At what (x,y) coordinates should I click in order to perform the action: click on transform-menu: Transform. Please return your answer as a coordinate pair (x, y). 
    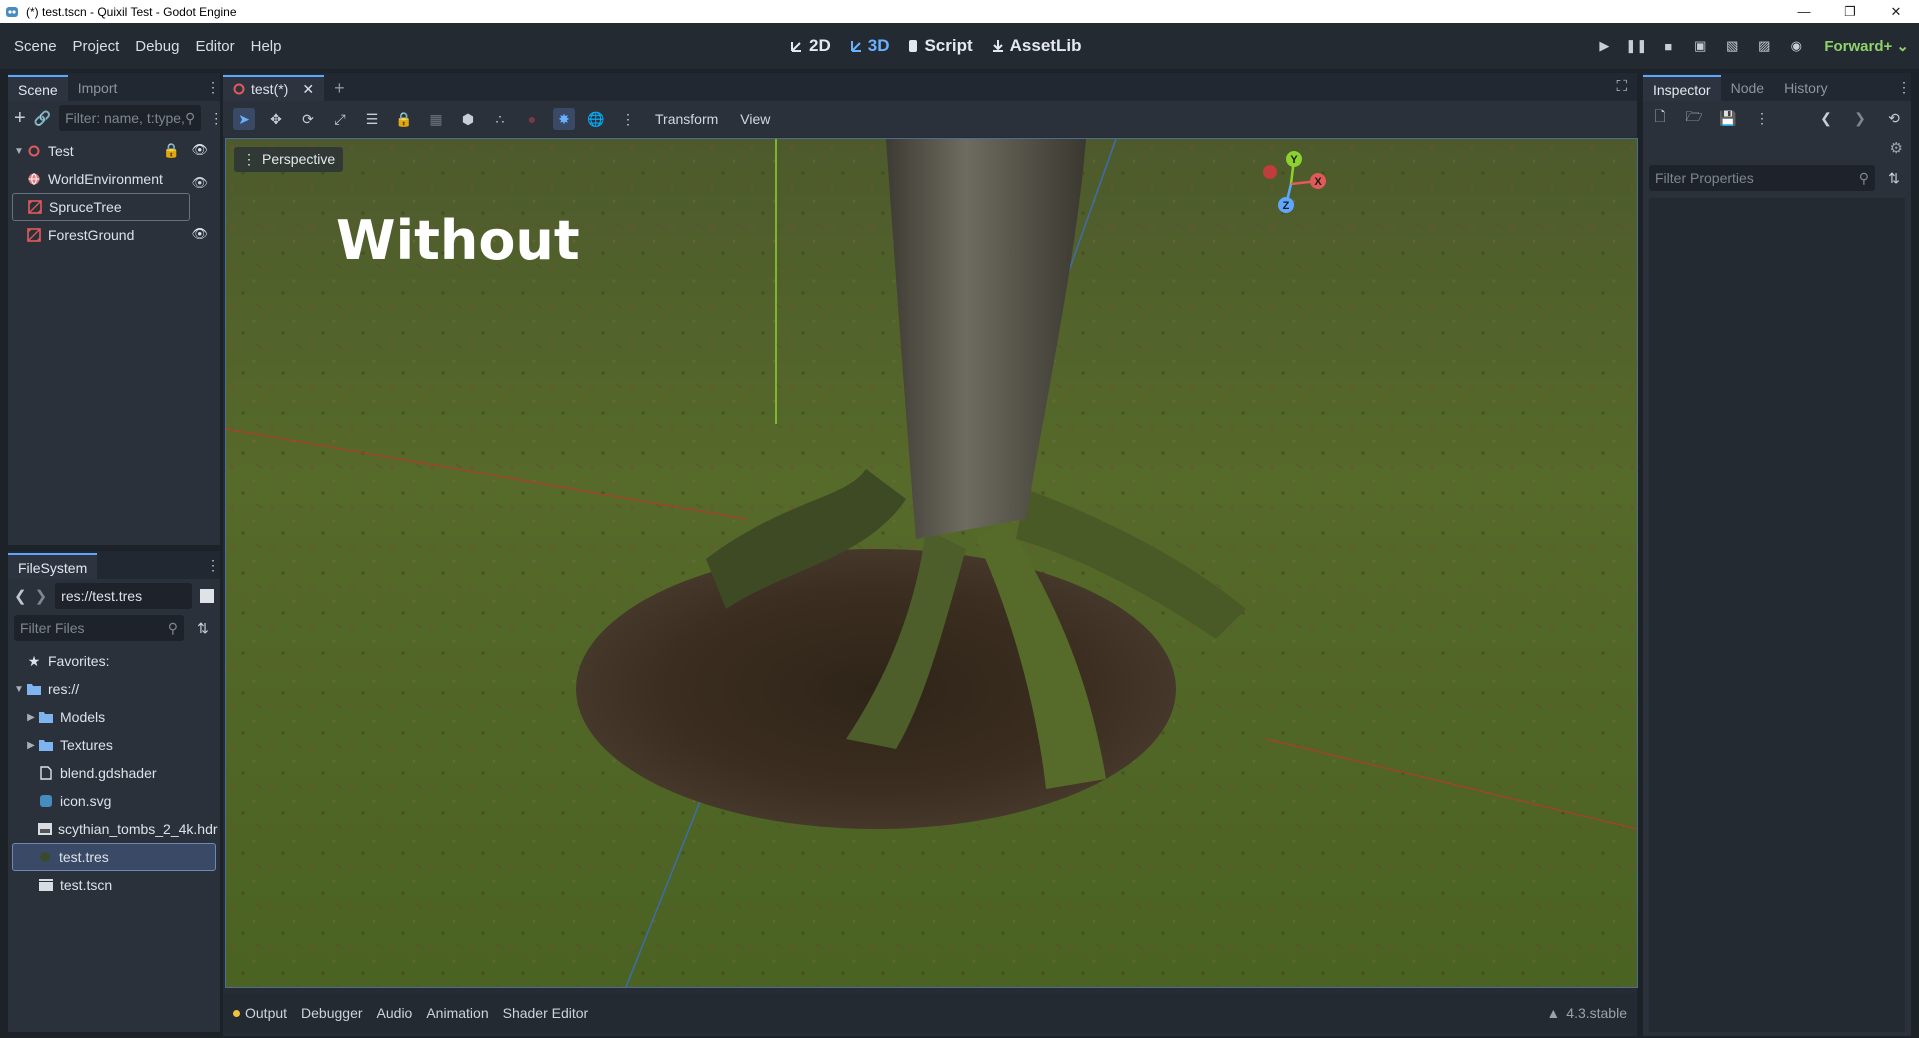
    Looking at the image, I should click on (686, 119).